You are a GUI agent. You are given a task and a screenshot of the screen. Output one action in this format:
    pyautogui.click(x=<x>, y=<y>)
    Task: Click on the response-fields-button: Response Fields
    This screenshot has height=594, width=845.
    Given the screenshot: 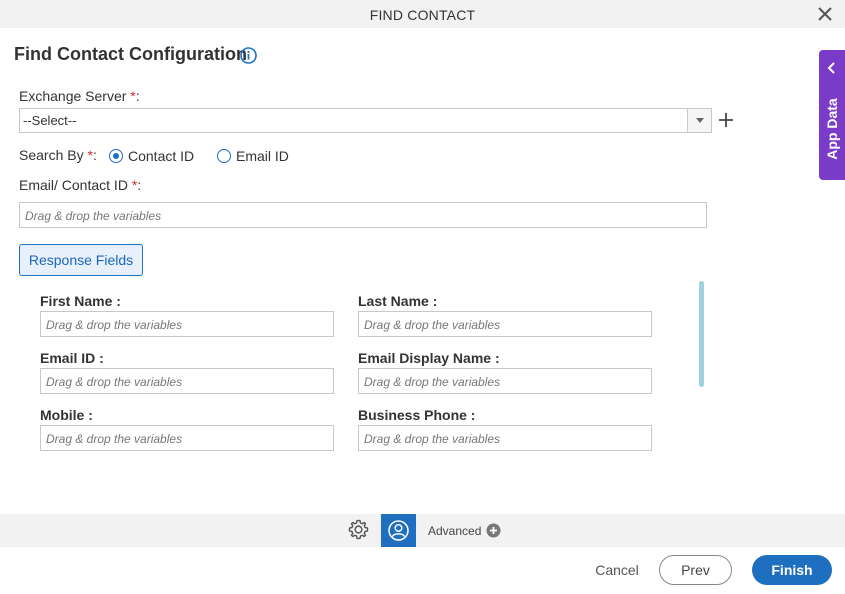 What is the action you would take?
    pyautogui.click(x=81, y=260)
    